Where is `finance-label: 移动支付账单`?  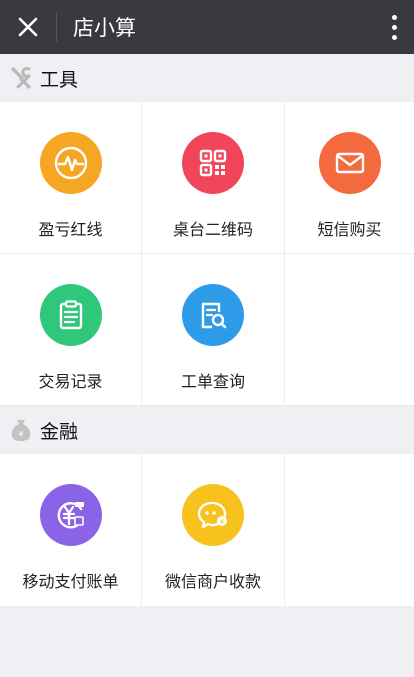
finance-label: 移动支付账单 is located at coordinates (70, 581).